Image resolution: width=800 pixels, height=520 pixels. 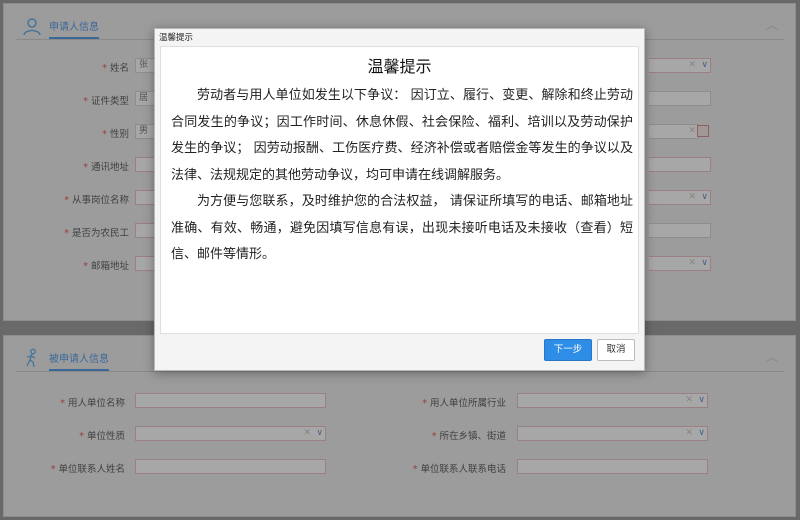 What do you see at coordinates (32, 27) in the screenshot?
I see `user-icon` at bounding box center [32, 27].